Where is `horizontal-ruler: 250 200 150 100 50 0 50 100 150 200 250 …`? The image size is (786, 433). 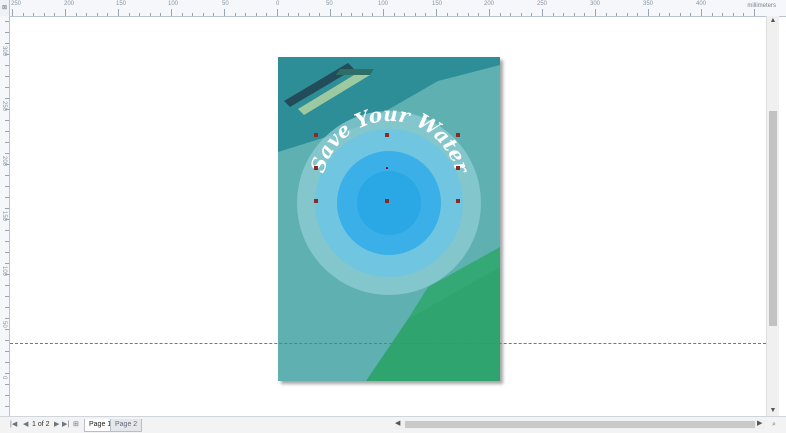
horizontal-ruler: 250 200 150 100 50 0 50 100 150 200 250 … is located at coordinates (393, 8).